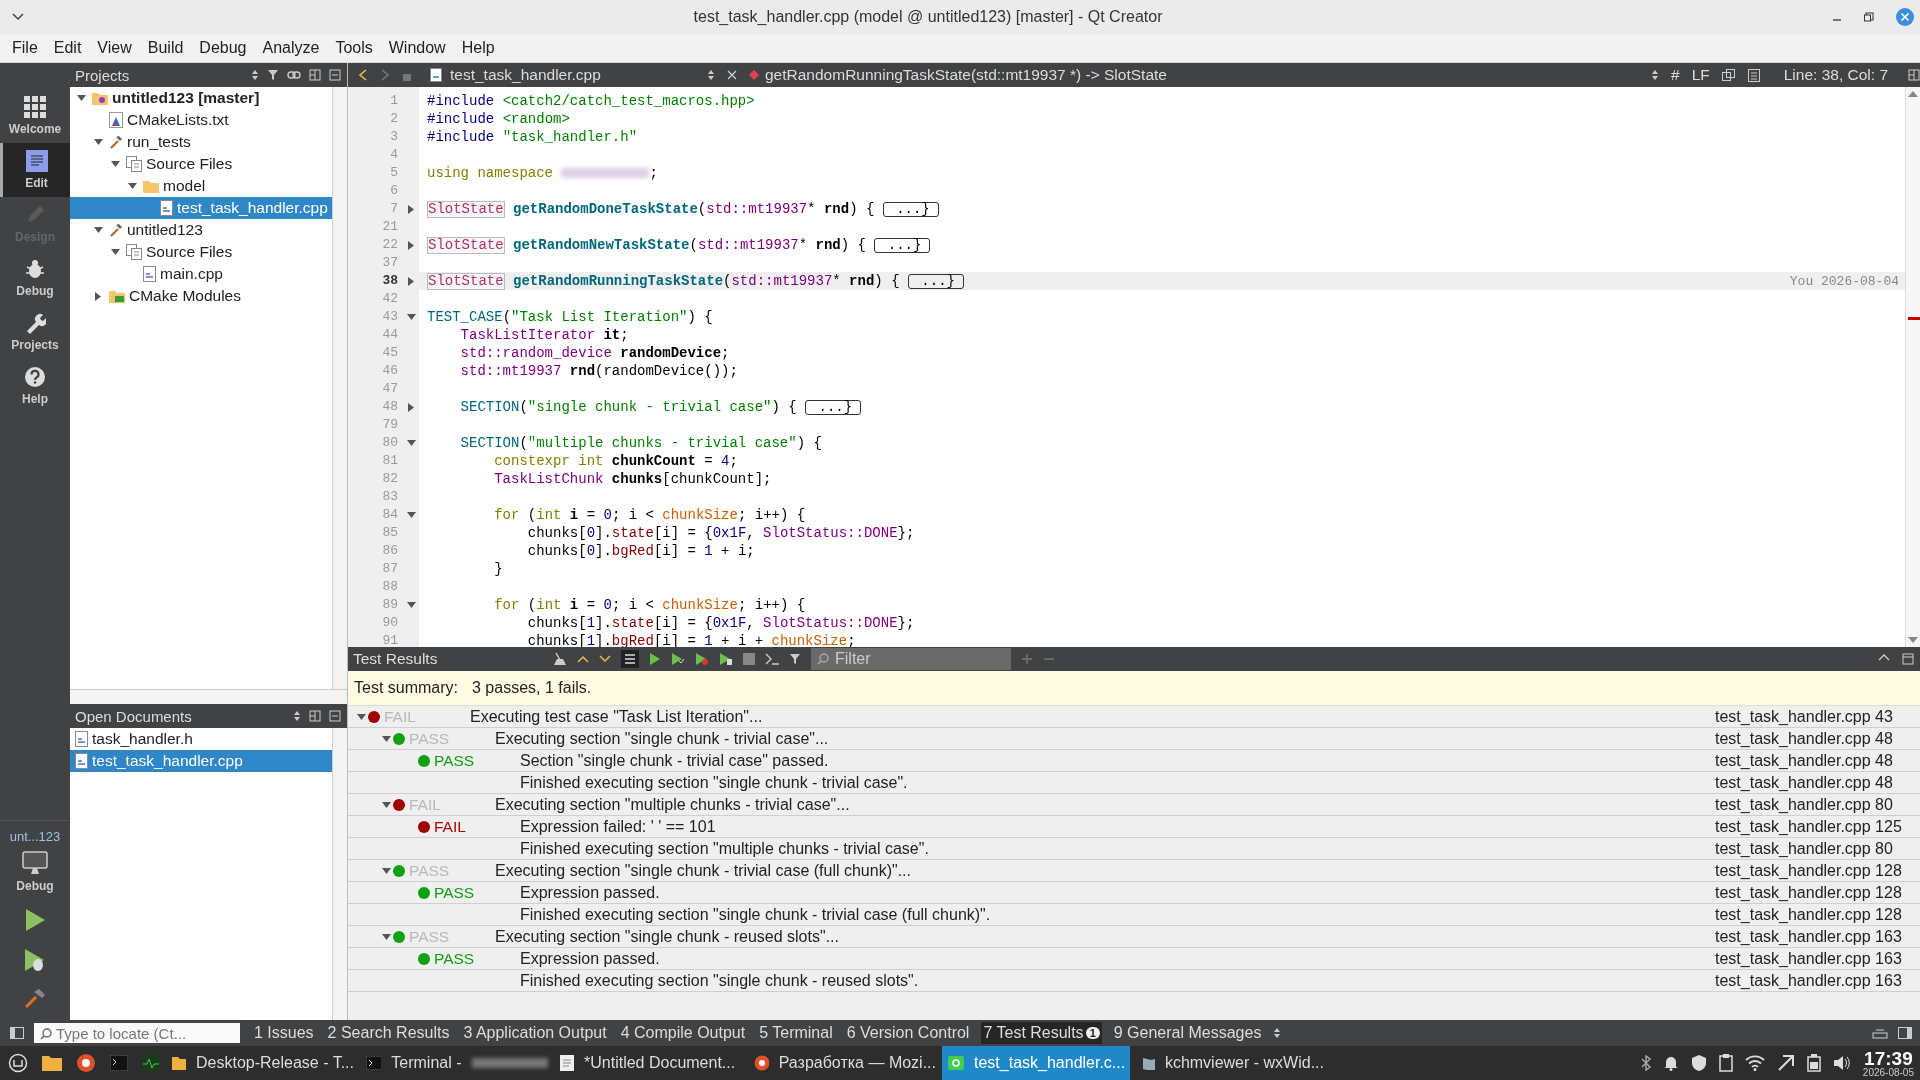 The image size is (1920, 1080). What do you see at coordinates (1754, 1063) in the screenshot?
I see `wifi-icon` at bounding box center [1754, 1063].